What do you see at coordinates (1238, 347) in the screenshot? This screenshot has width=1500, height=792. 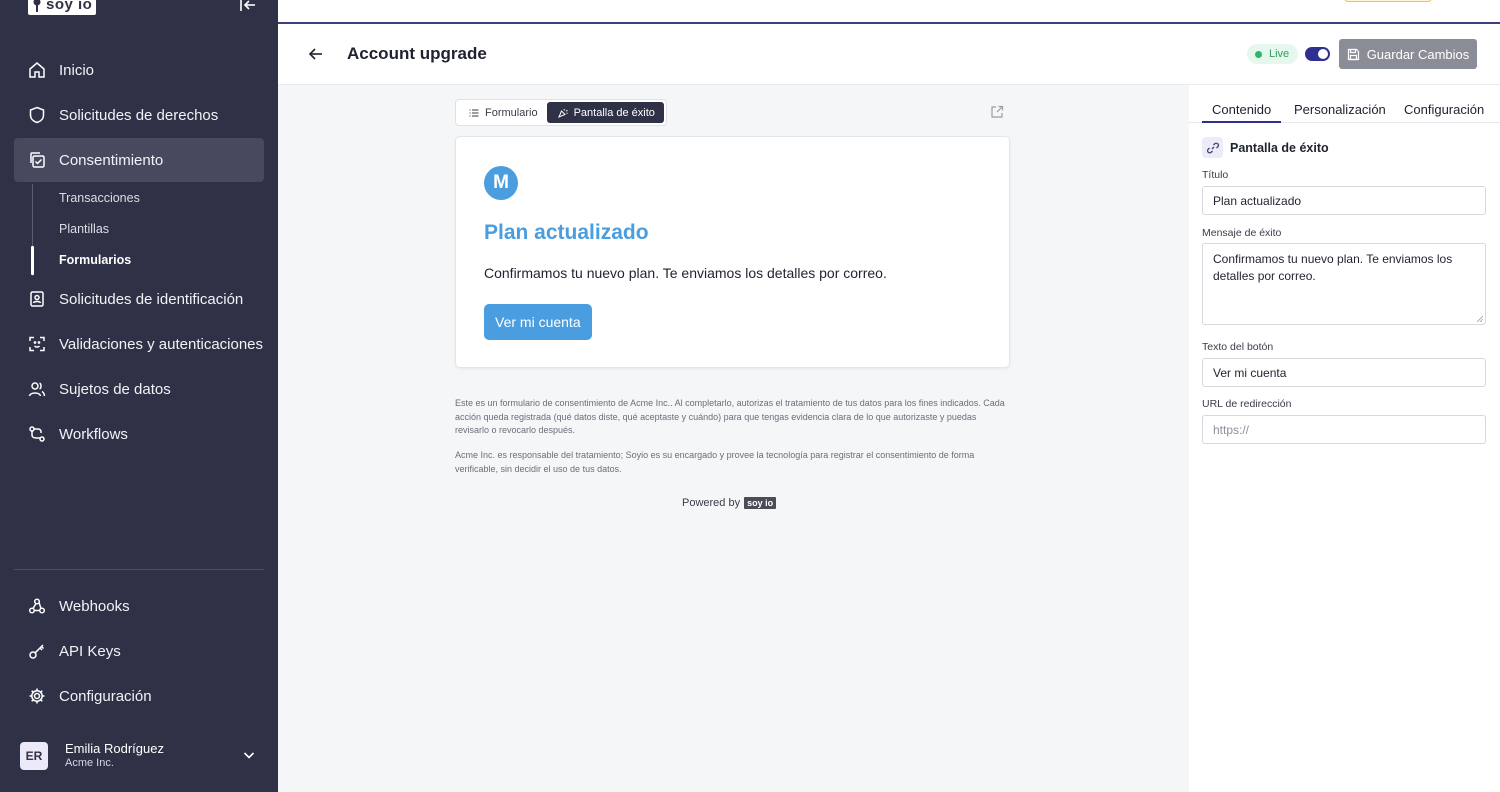 I see `button-text-field-label: Texto del botón` at bounding box center [1238, 347].